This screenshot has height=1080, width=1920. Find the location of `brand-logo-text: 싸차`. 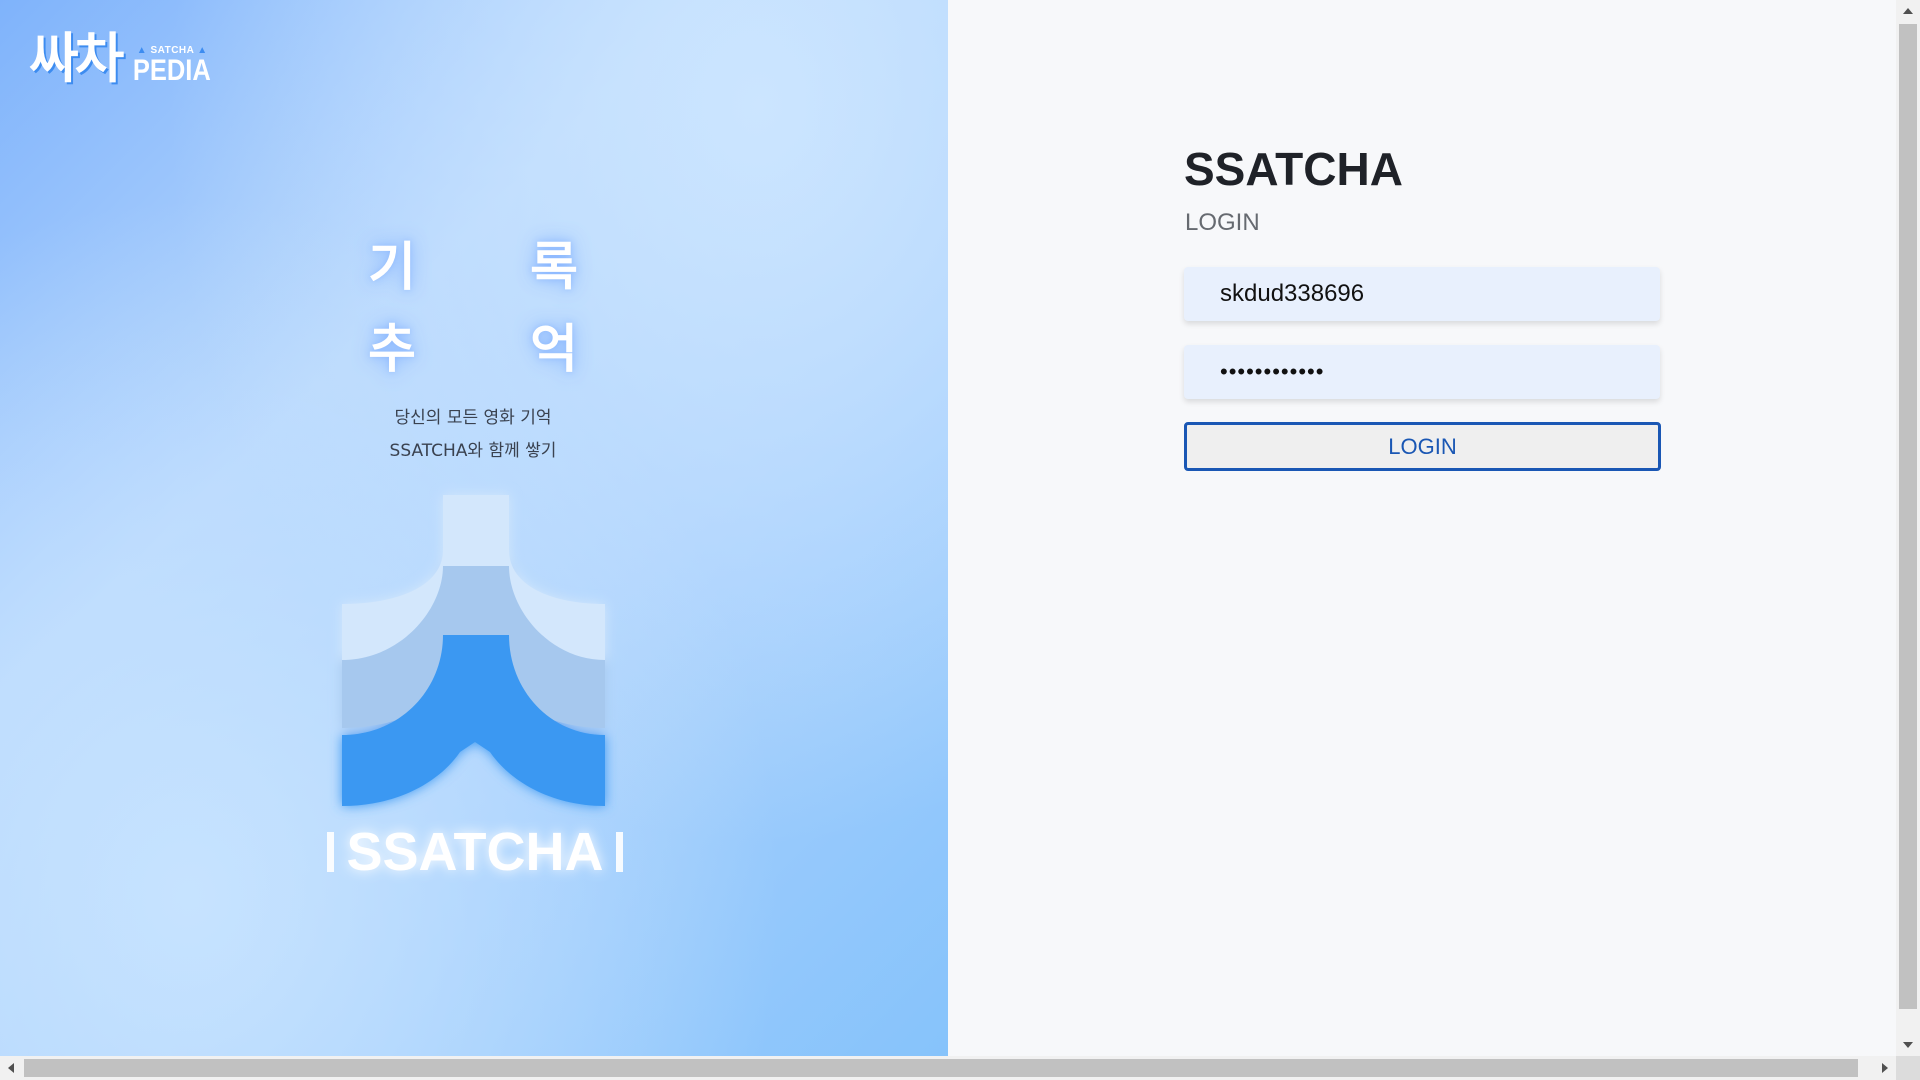

brand-logo-text: 싸차 is located at coordinates (76, 58).